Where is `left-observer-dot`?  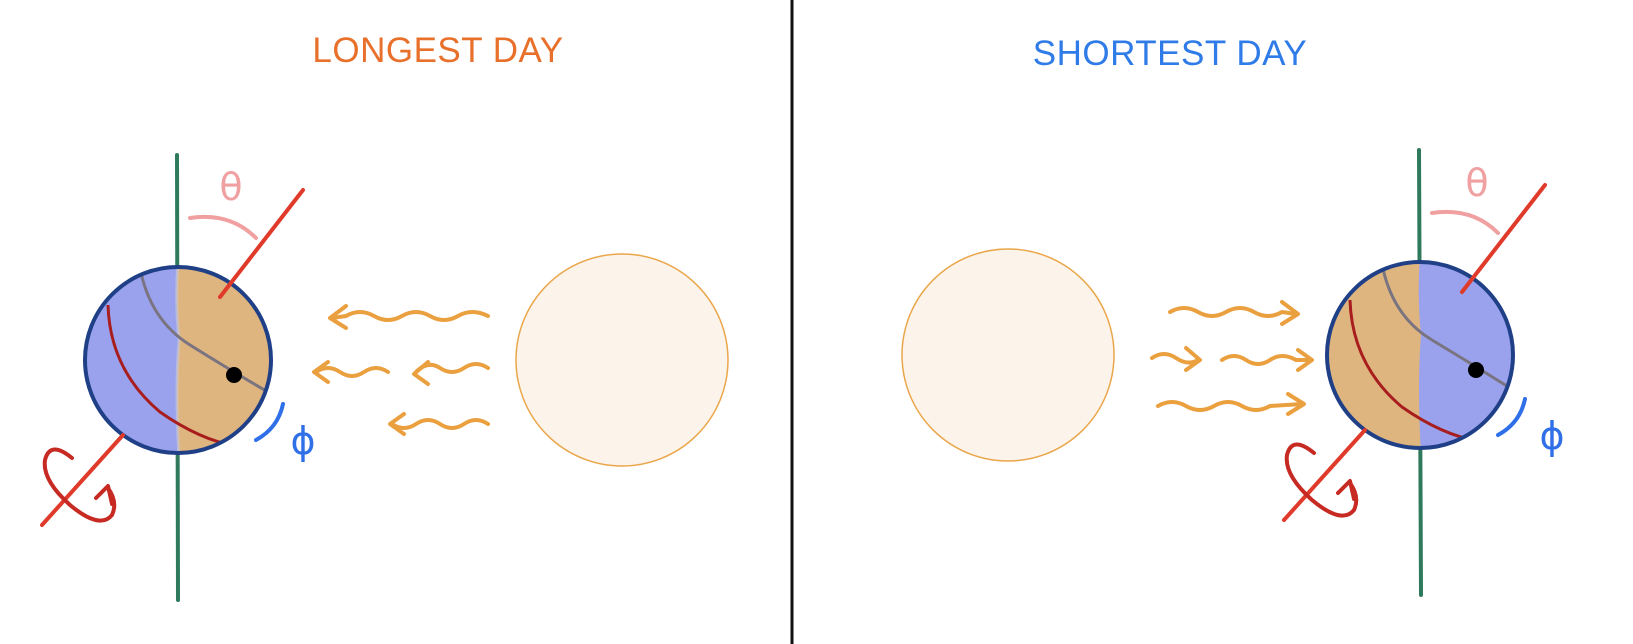 left-observer-dot is located at coordinates (234, 375).